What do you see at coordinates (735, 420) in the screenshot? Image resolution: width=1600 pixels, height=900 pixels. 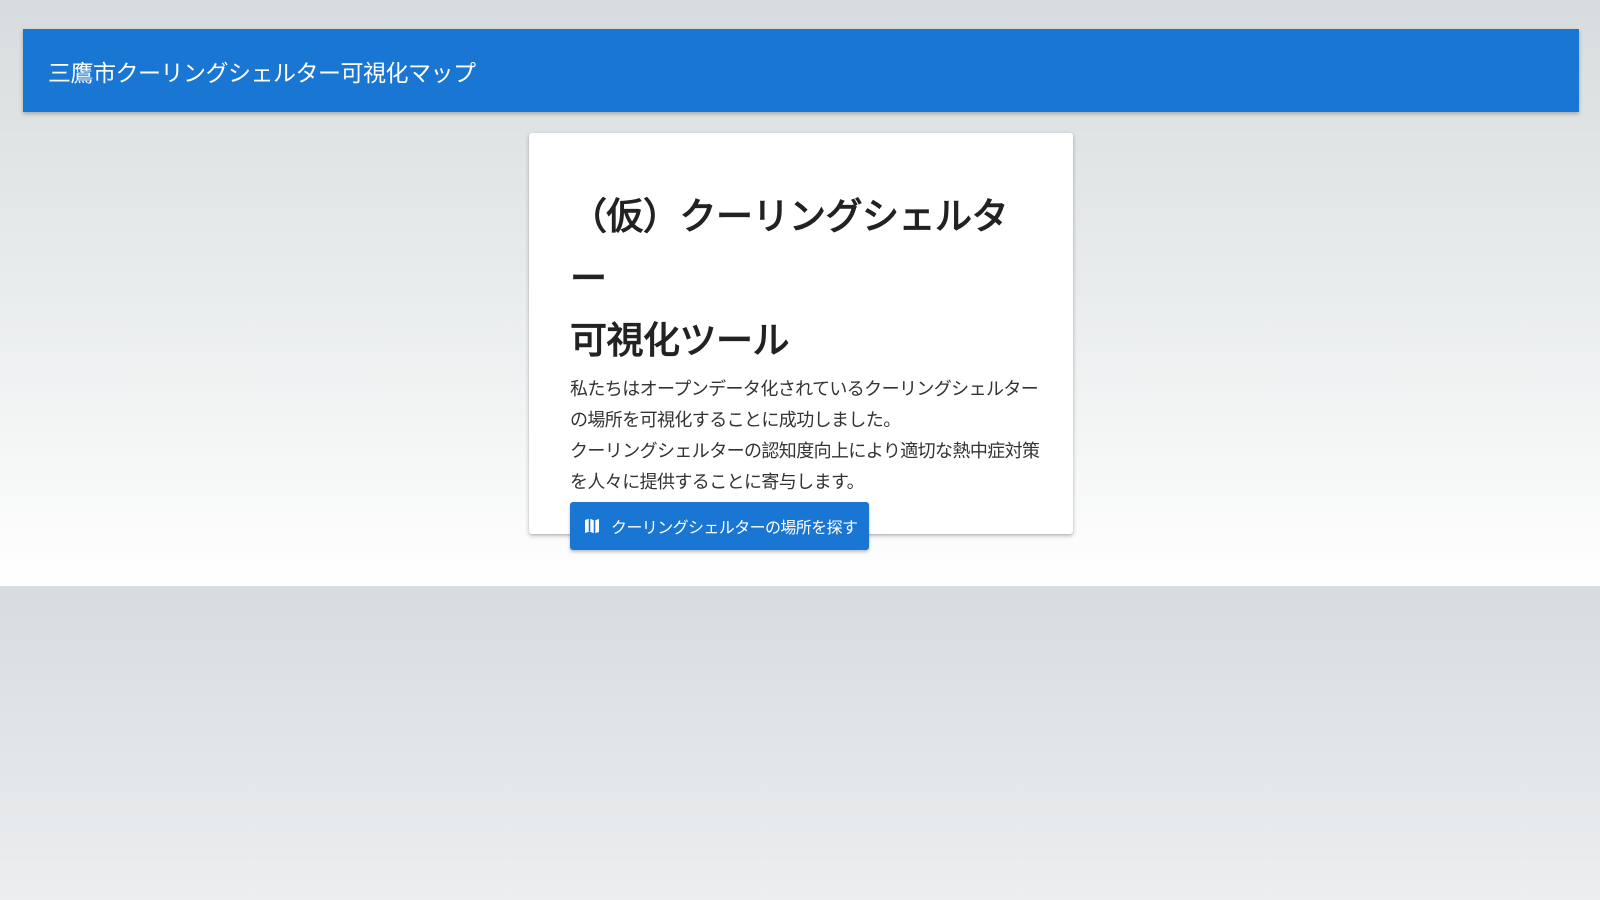 I see `hero-description-line: の場所を可視化することに成功しました。` at bounding box center [735, 420].